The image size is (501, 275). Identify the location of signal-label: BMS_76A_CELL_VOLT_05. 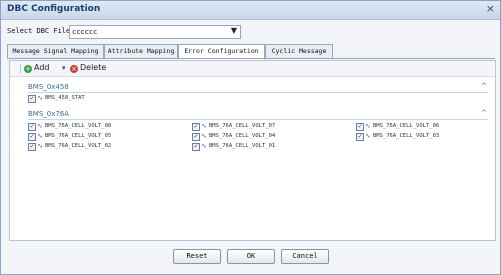
(78, 136).